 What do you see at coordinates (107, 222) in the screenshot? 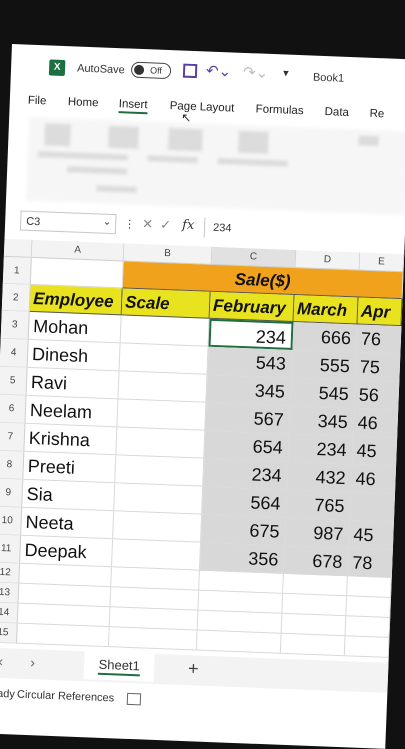
I see `chevron-down-icon: ⌄` at bounding box center [107, 222].